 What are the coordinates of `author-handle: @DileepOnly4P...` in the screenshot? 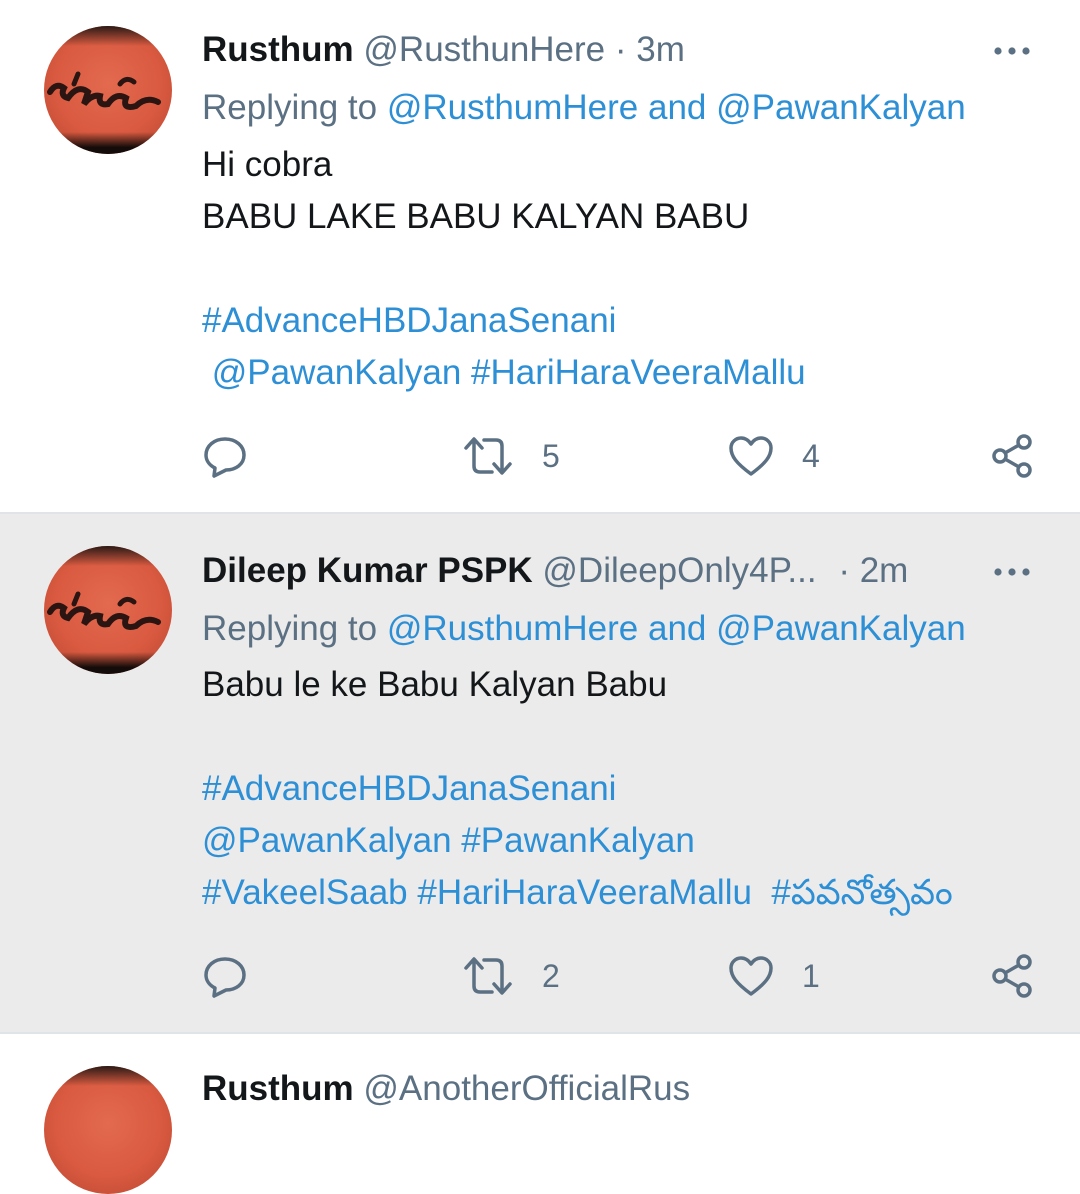 It's located at (679, 570).